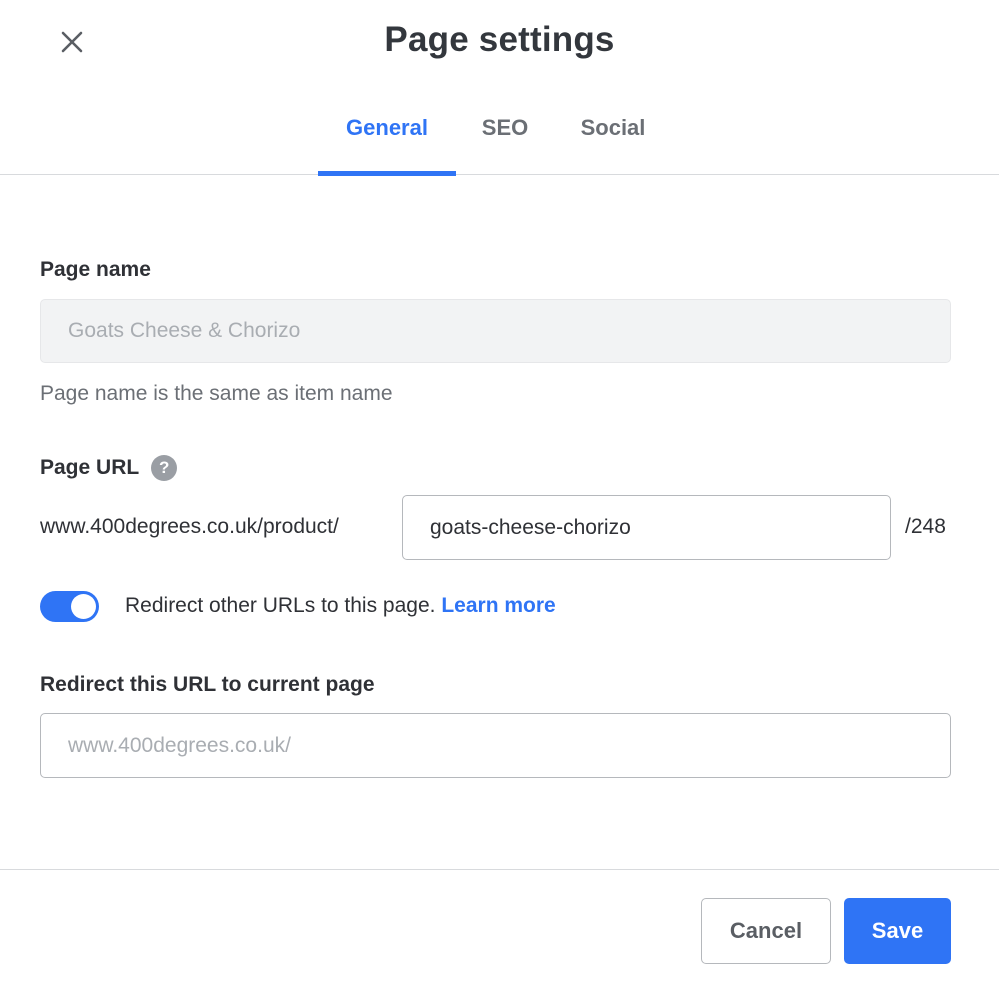  I want to click on page-name-hint: Page name is the same as item name, so click(216, 393).